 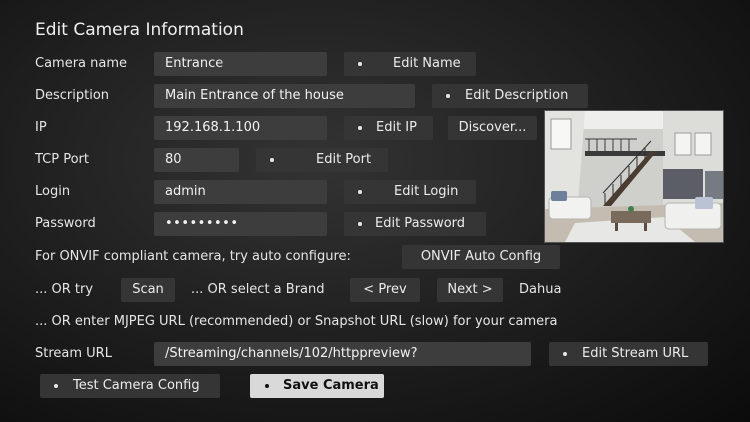 I want to click on description-field: Main Entrance of the house, so click(x=284, y=96).